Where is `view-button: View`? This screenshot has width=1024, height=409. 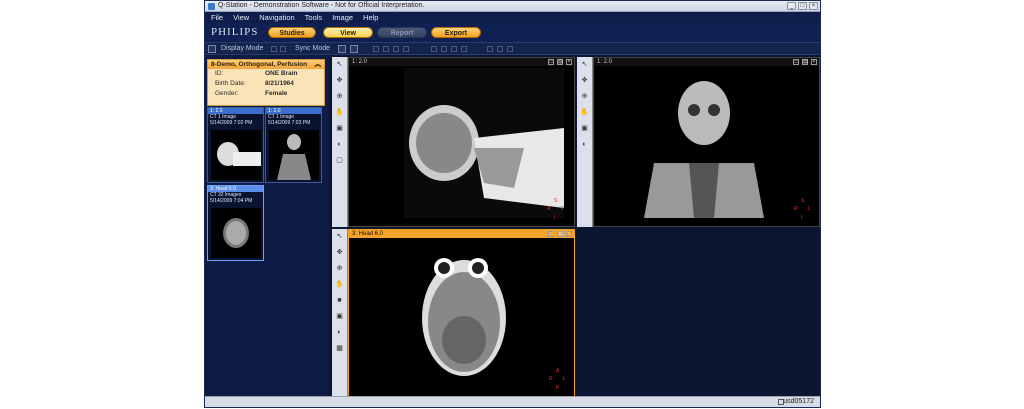 view-button: View is located at coordinates (348, 32).